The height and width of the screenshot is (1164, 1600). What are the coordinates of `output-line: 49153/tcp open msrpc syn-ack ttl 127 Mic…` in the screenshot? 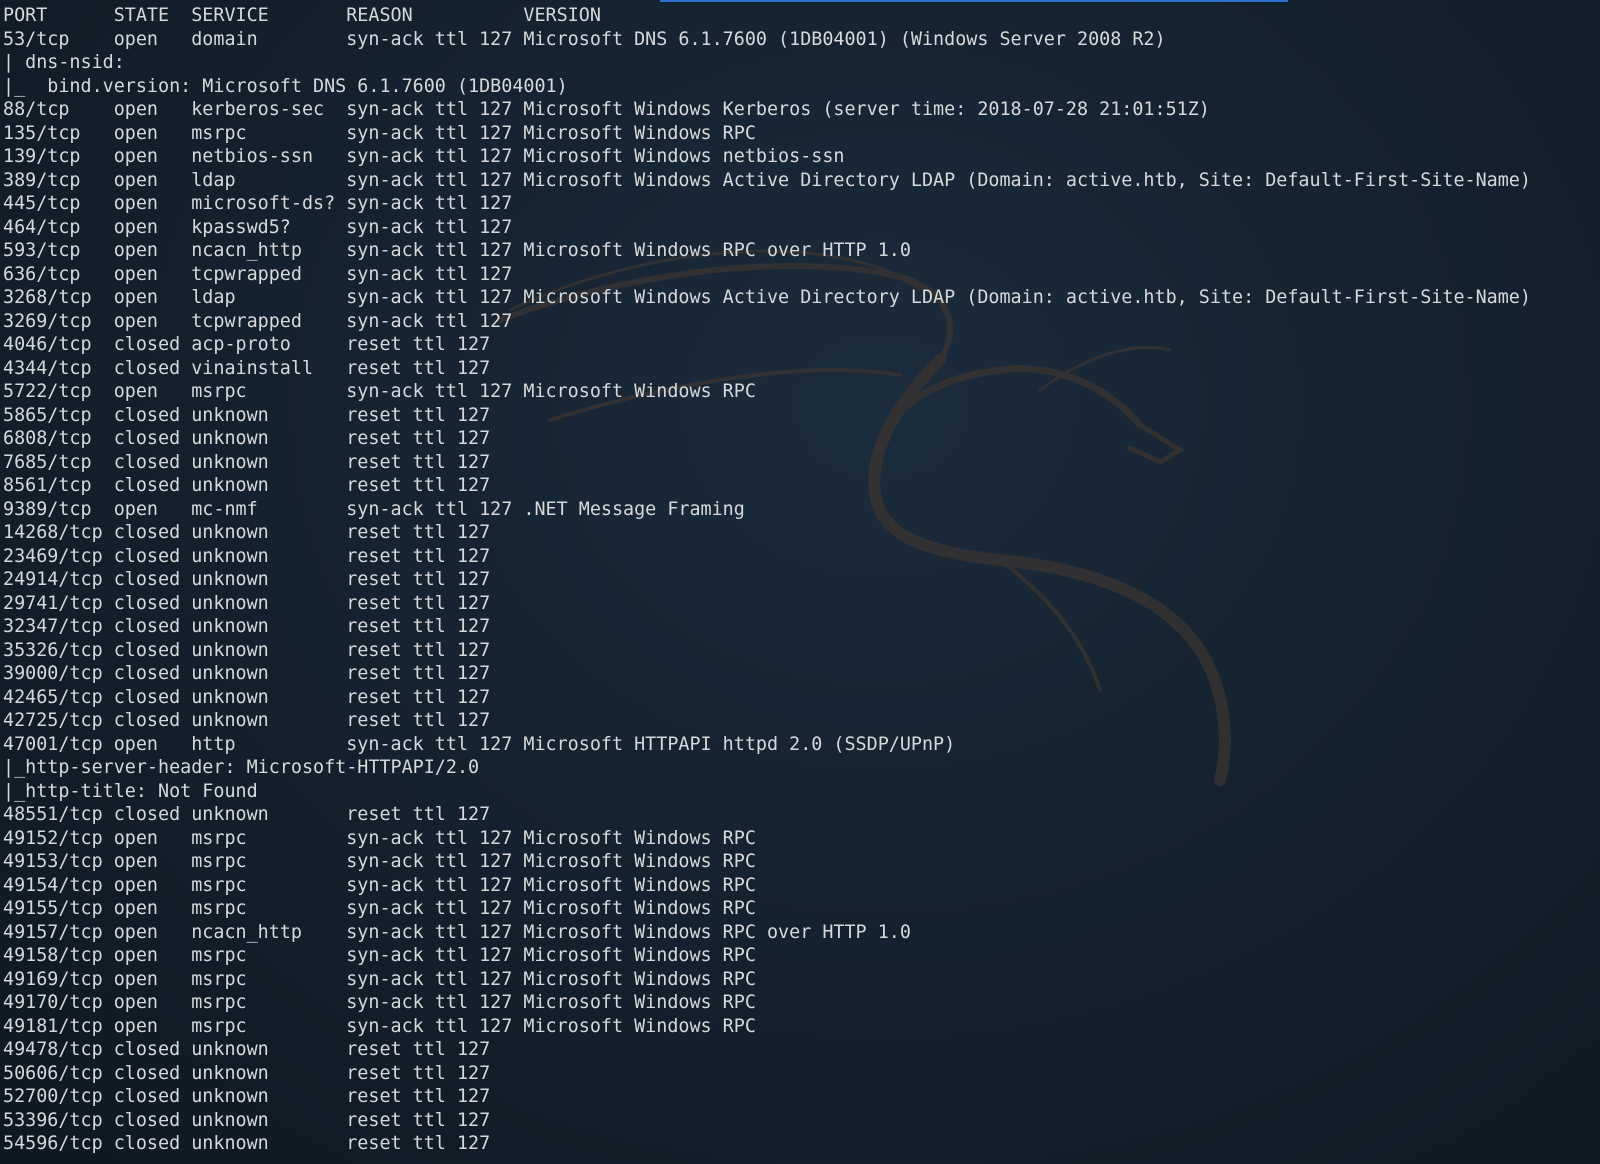 It's located at (379, 861).